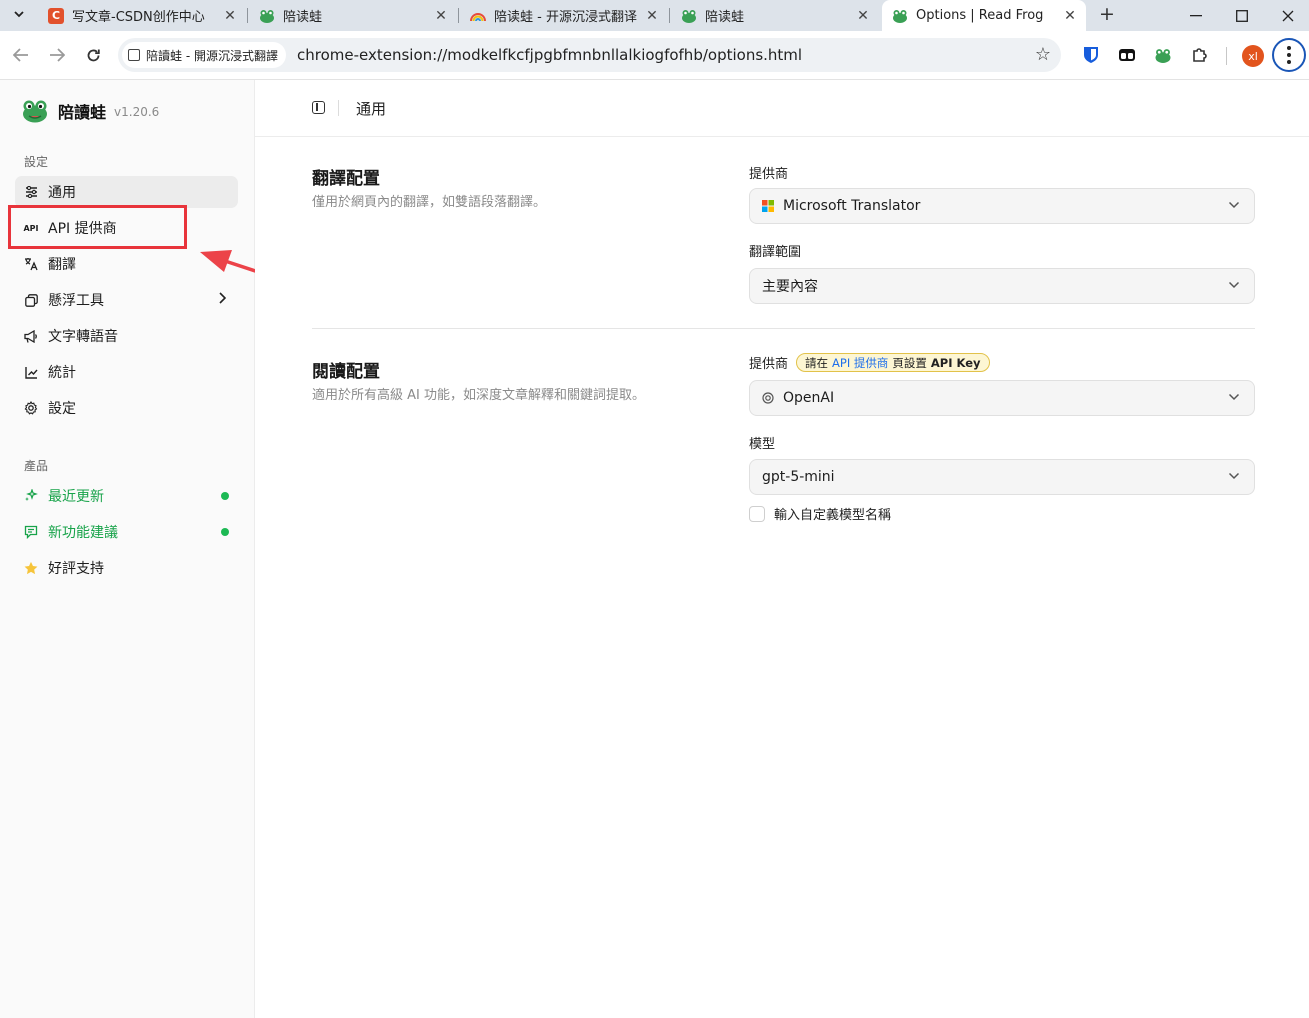 The image size is (1309, 1018). What do you see at coordinates (62, 193) in the screenshot?
I see `sidebar-item-label: 通用` at bounding box center [62, 193].